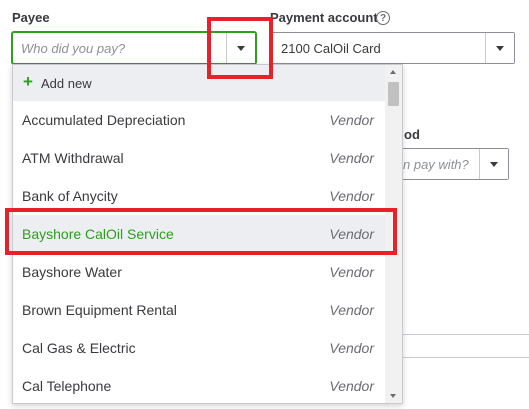 This screenshot has width=529, height=409. I want to click on list-item: Cal Gas & Electric Vendor, so click(199, 348).